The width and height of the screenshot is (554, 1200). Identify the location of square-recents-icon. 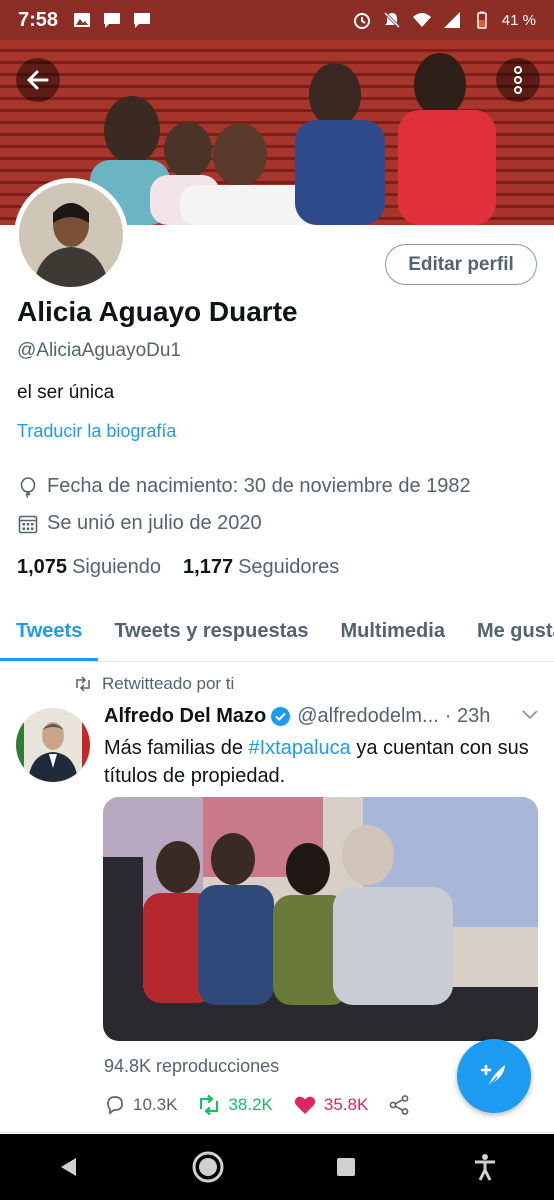
(346, 1167).